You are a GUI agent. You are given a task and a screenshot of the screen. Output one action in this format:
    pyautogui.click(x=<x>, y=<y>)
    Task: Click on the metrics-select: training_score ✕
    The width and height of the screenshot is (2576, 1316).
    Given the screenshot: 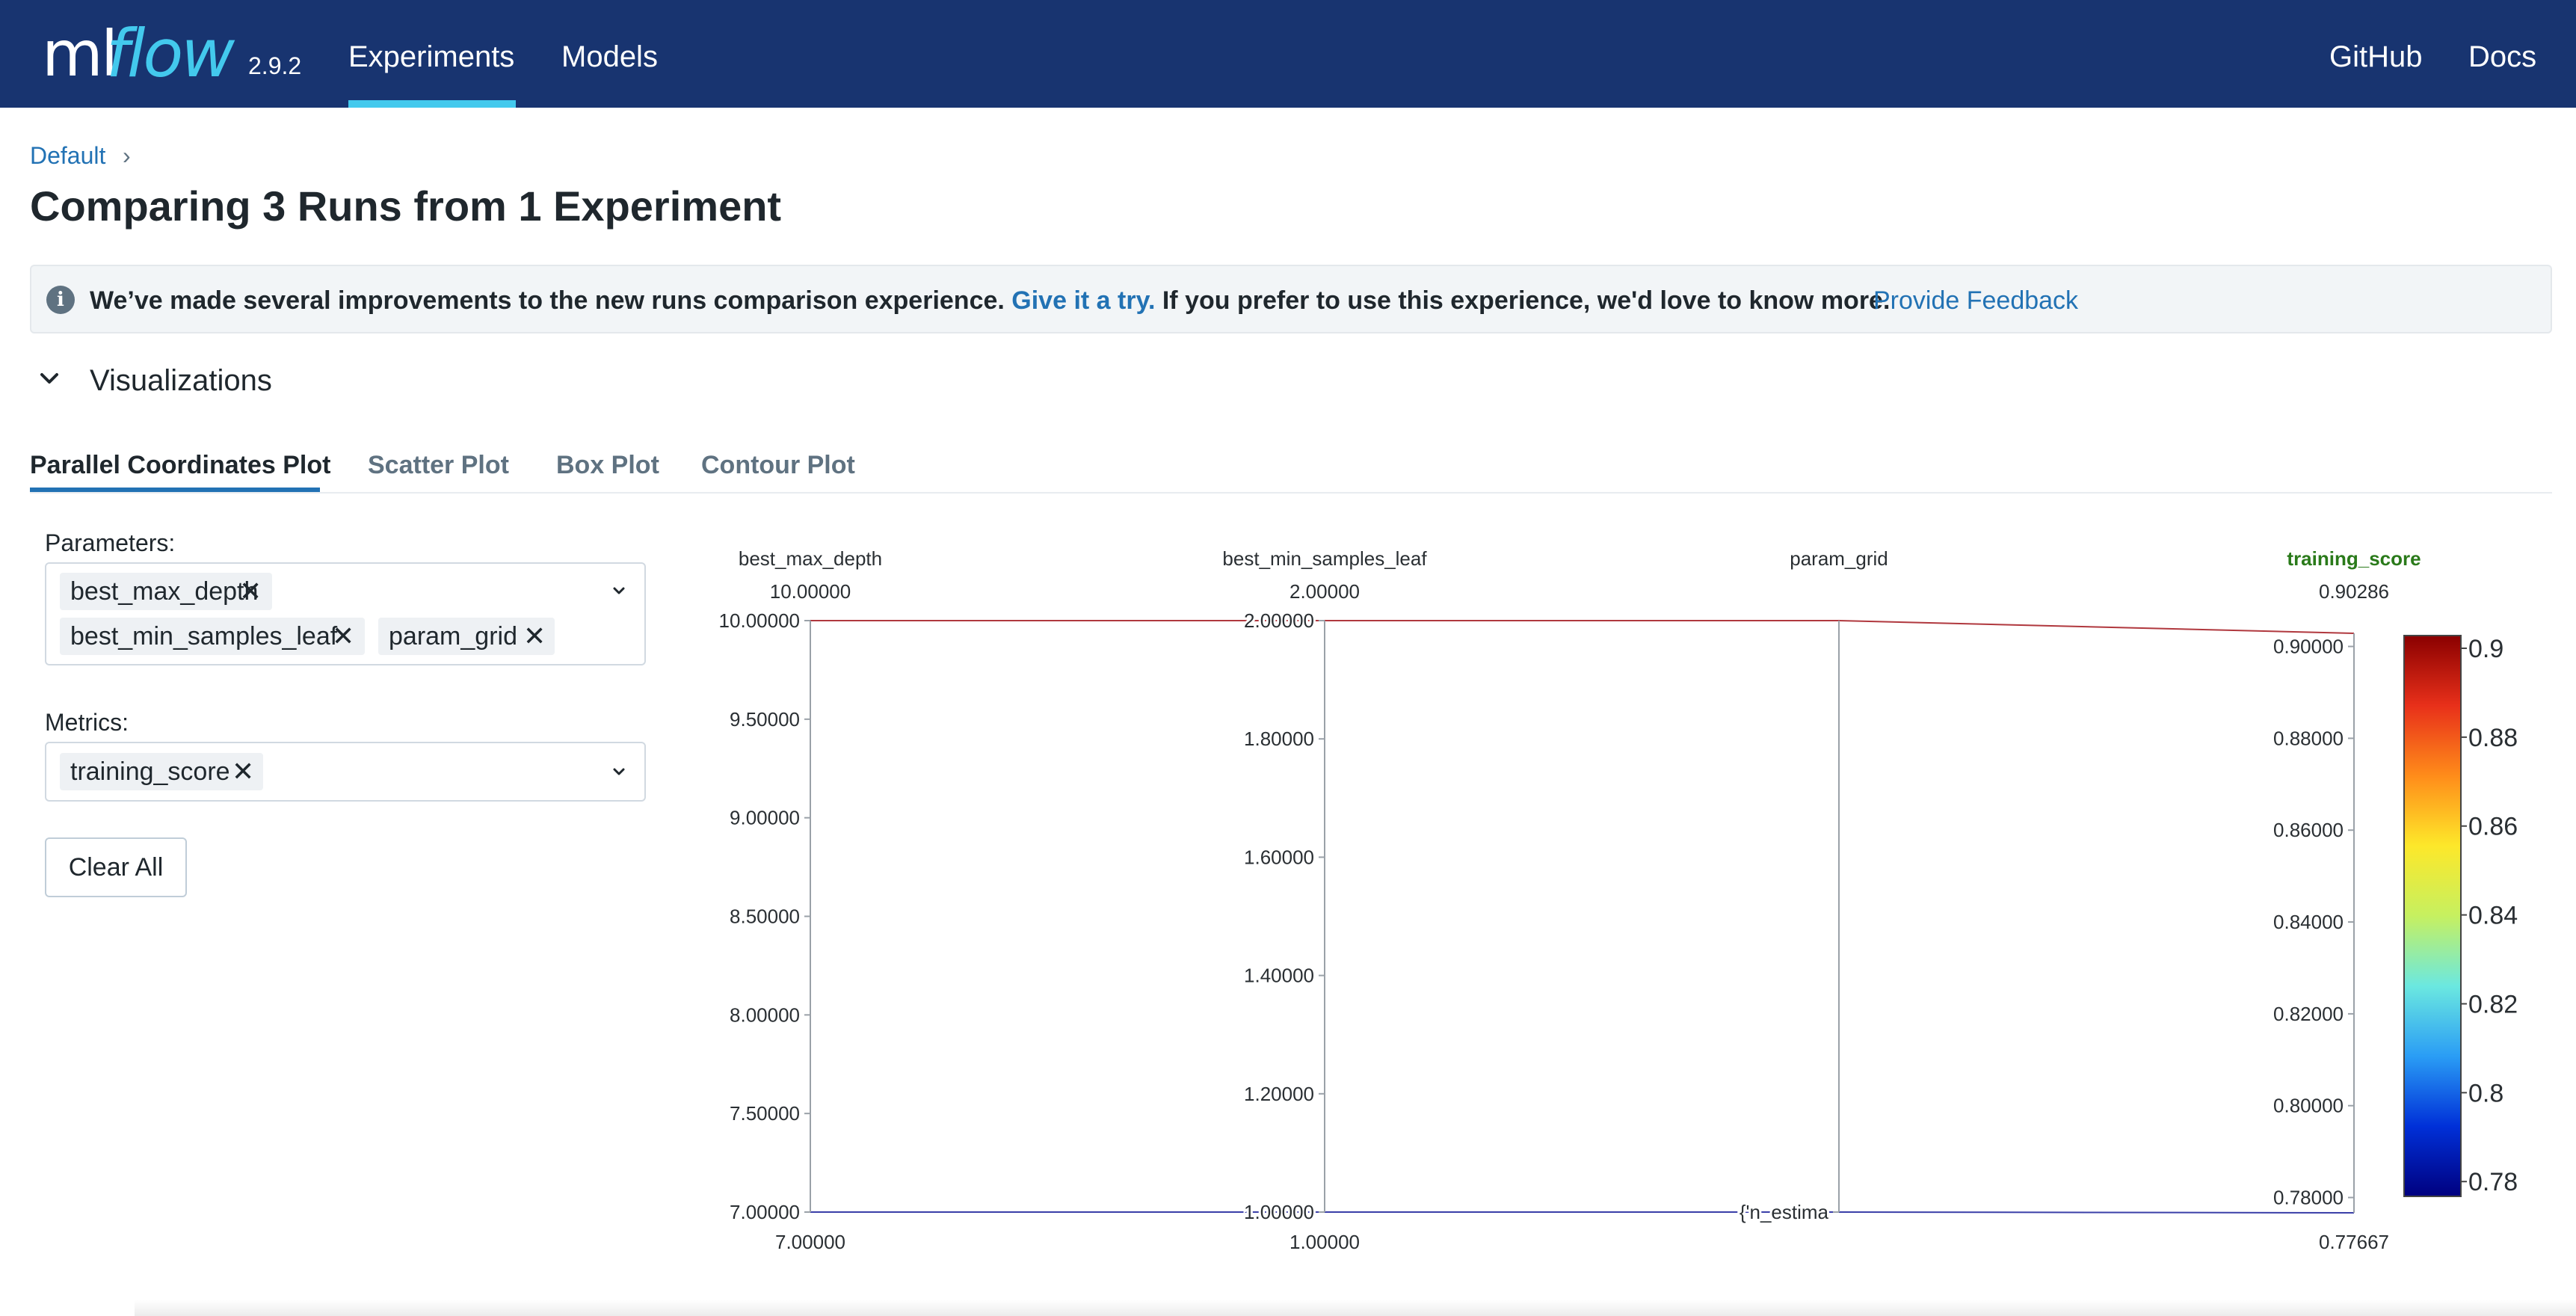 What is the action you would take?
    pyautogui.click(x=345, y=772)
    